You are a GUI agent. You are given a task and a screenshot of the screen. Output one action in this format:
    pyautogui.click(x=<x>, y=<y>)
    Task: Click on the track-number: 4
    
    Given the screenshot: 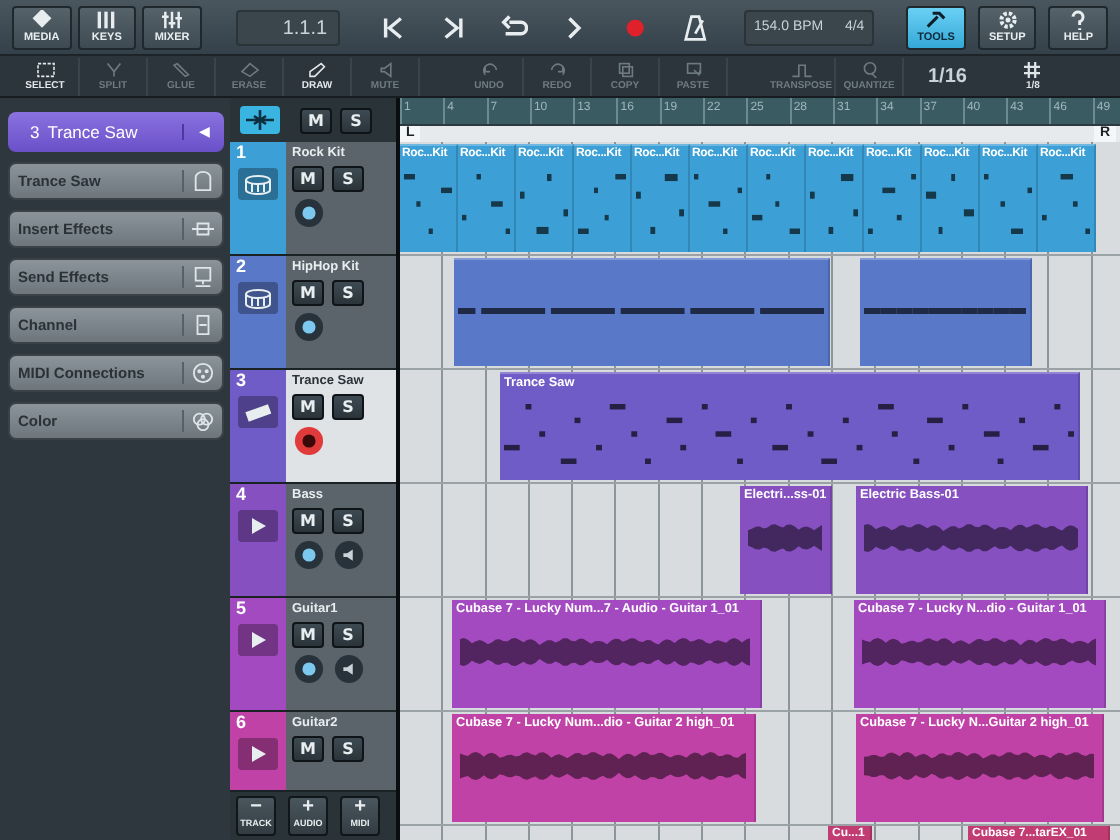 What is the action you would take?
    pyautogui.click(x=241, y=495)
    